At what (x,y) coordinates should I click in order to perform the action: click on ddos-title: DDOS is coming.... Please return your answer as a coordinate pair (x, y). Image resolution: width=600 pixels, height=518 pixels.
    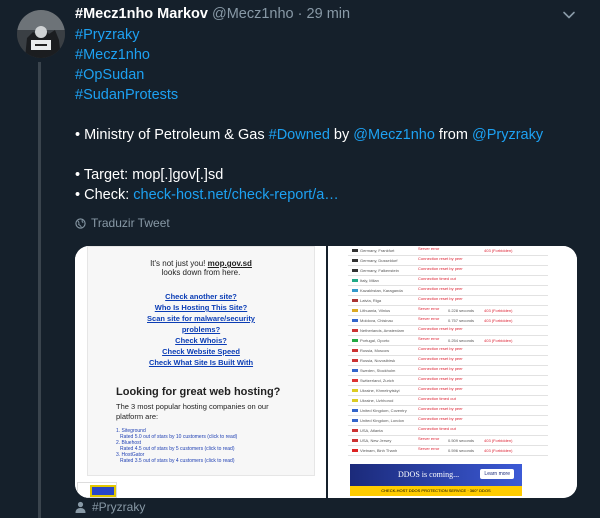
    Looking at the image, I should click on (429, 474).